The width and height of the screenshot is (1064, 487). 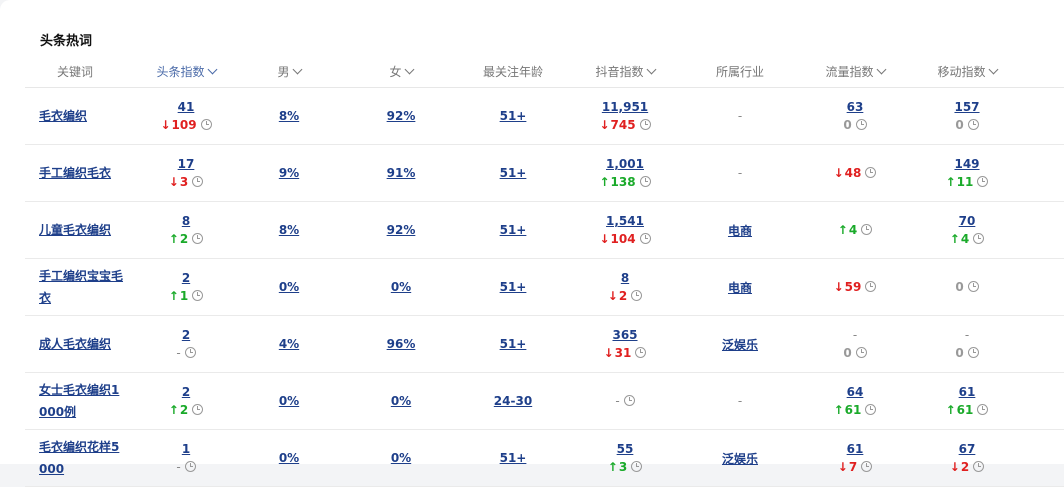 What do you see at coordinates (544, 116) in the screenshot?
I see `table-row: 毛衣编织 41 ↓109 8% 92% 51+ 11,951 ↓745-63 0 157 0` at bounding box center [544, 116].